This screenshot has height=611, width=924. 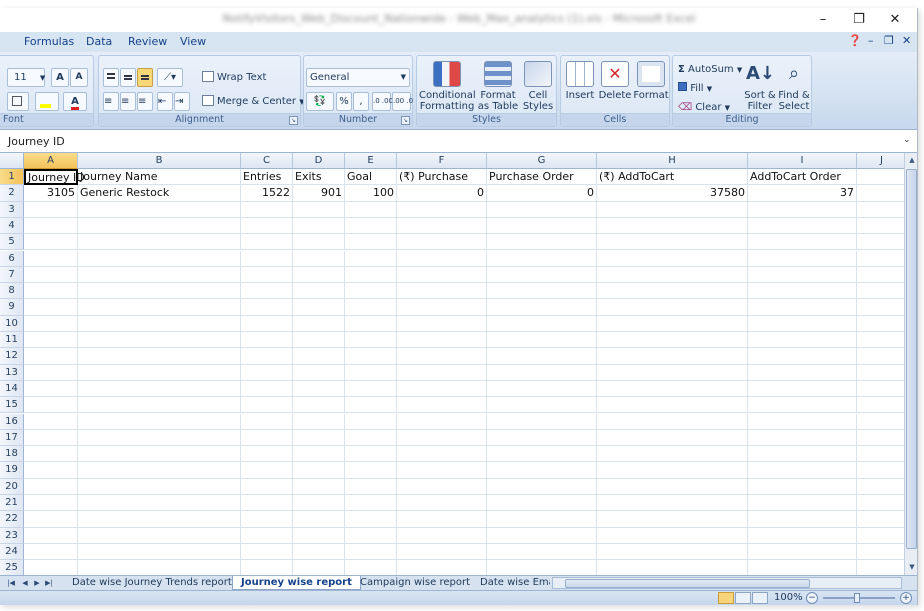 I want to click on row-header-23: 23, so click(x=12, y=535).